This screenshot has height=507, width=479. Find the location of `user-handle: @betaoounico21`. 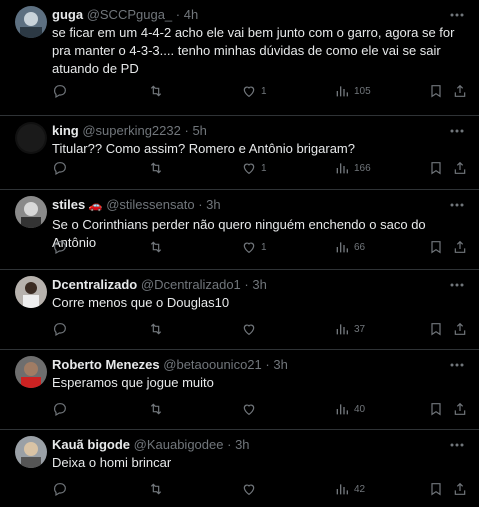

user-handle: @betaoounico21 is located at coordinates (212, 364).